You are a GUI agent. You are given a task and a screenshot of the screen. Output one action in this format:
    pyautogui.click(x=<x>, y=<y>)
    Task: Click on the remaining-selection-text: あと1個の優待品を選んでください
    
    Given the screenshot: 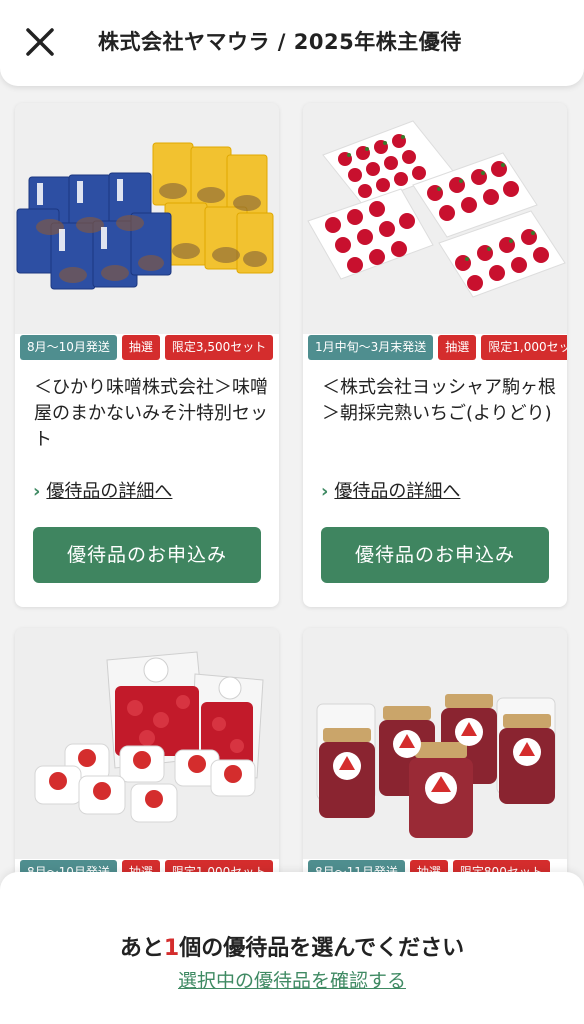 What is the action you would take?
    pyautogui.click(x=292, y=946)
    